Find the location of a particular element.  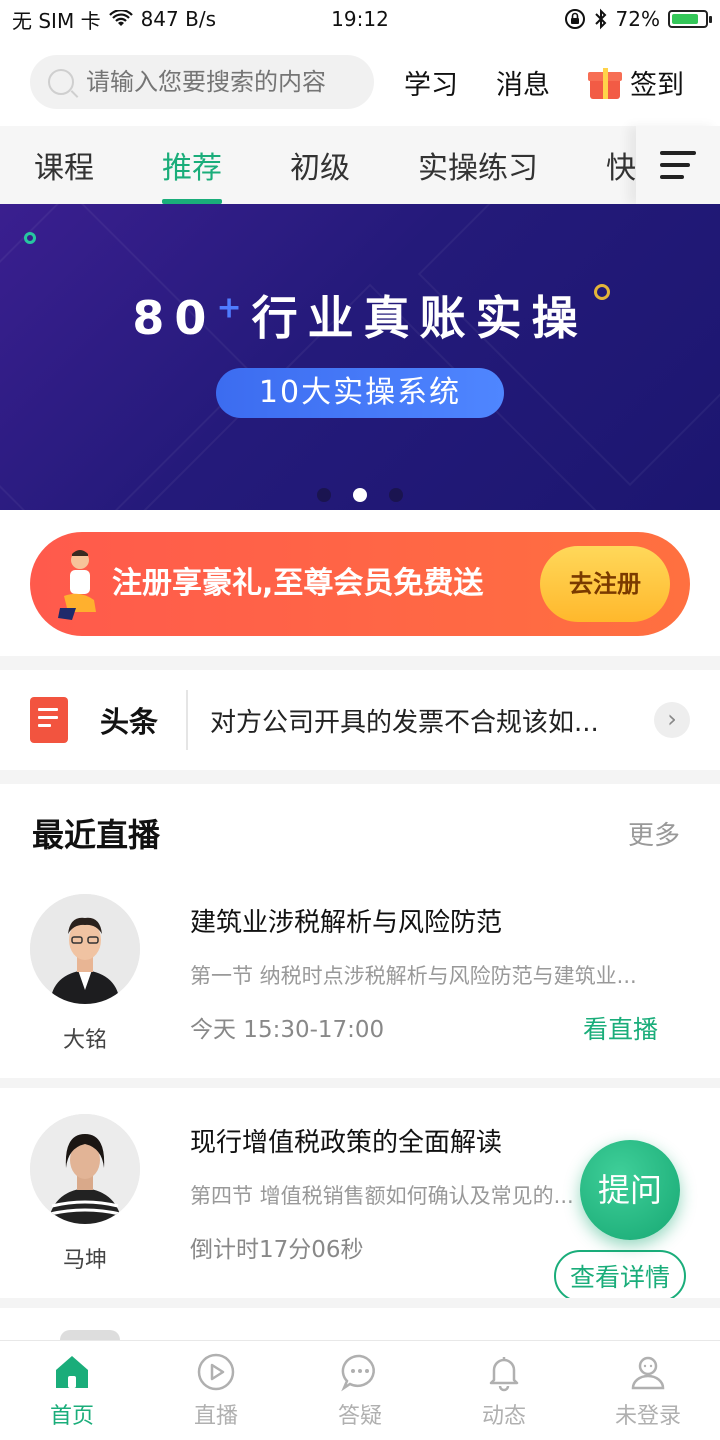

nav-activity: 动态 is located at coordinates (504, 1390).